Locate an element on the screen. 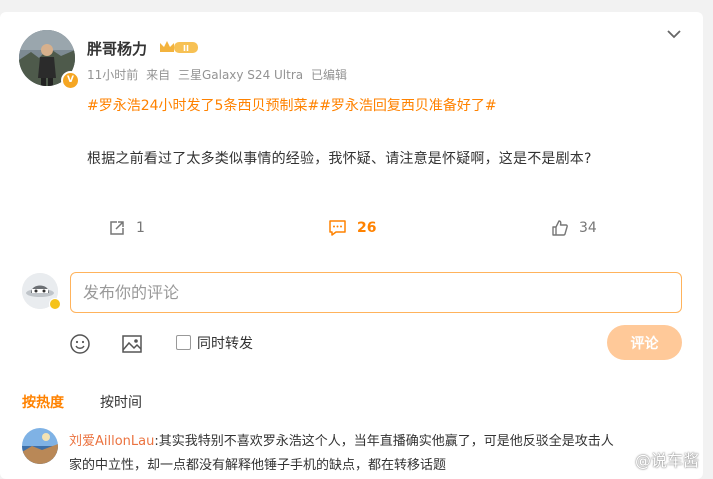 Image resolution: width=713 pixels, height=479 pixels. commenter-avatar is located at coordinates (40, 446).